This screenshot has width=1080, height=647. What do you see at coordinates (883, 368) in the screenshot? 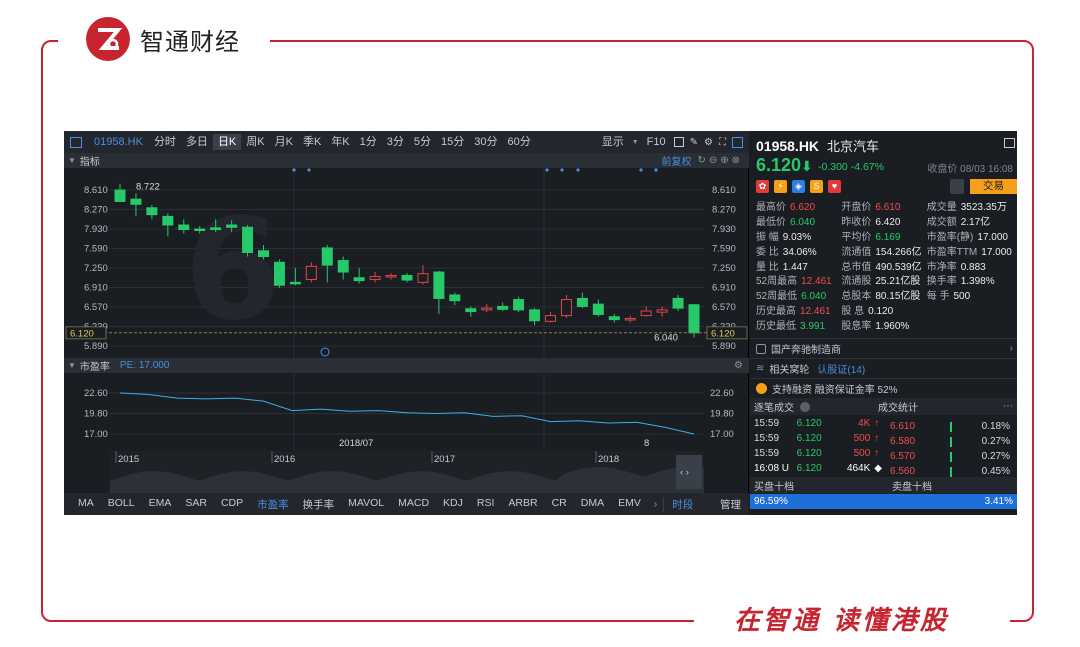
I see `warrants-section: ≋ 相关窝轮 认股证(14)` at bounding box center [883, 368].